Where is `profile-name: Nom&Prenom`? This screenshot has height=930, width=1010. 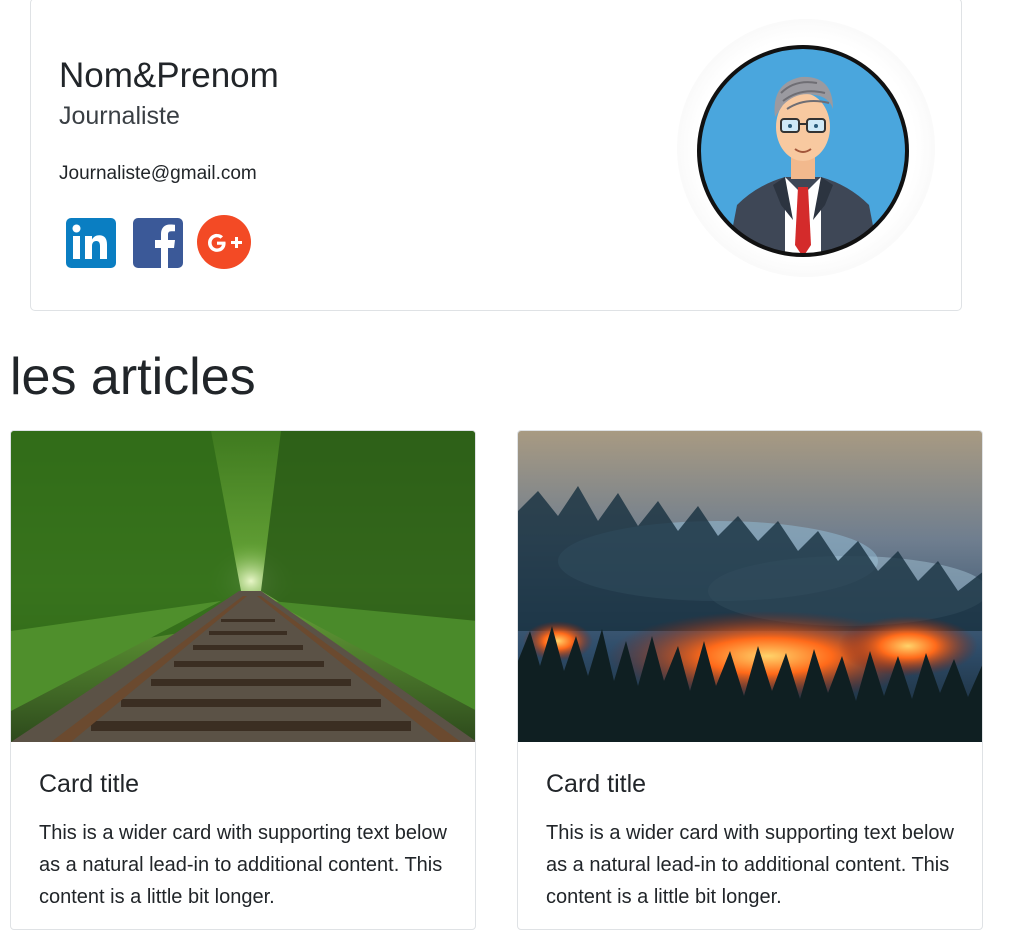
profile-name: Nom&Prenom is located at coordinates (169, 75).